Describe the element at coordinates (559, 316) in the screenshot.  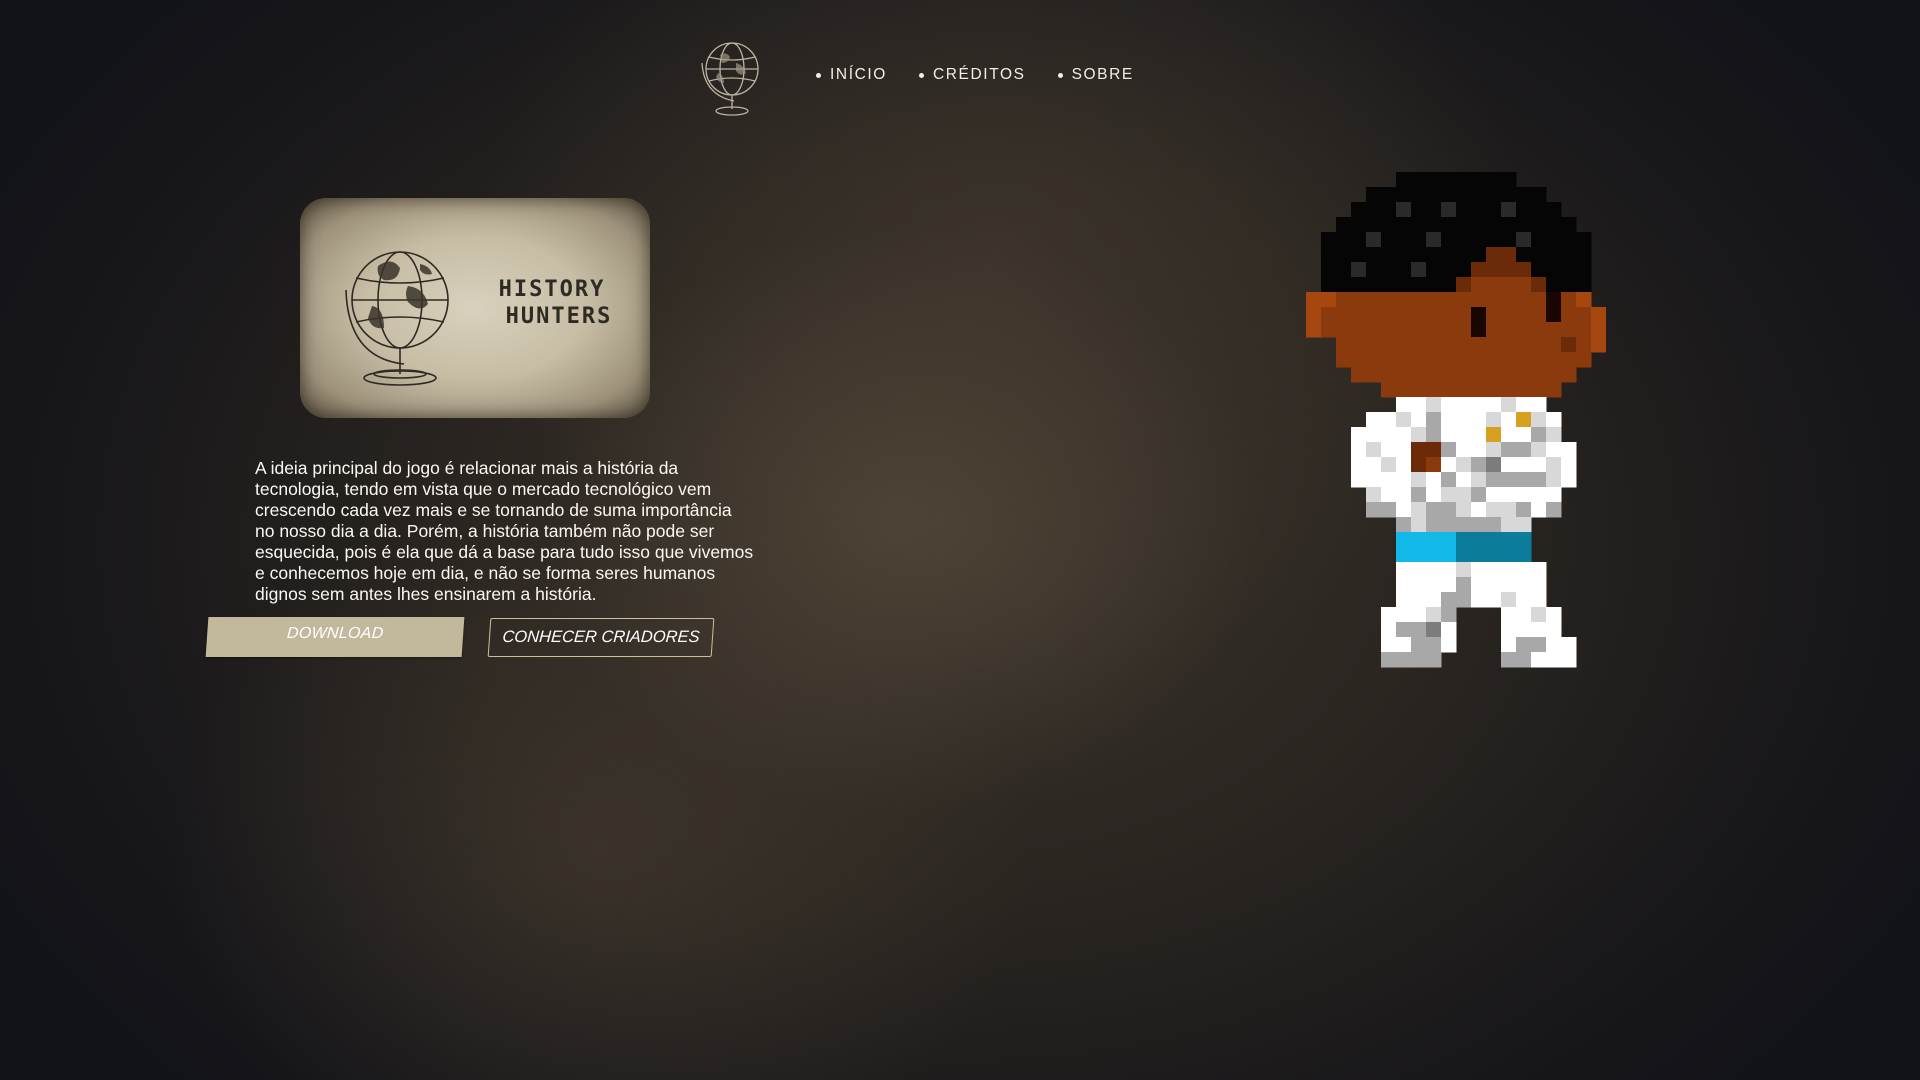
I see `game-title-line2: HUNTERS` at that location.